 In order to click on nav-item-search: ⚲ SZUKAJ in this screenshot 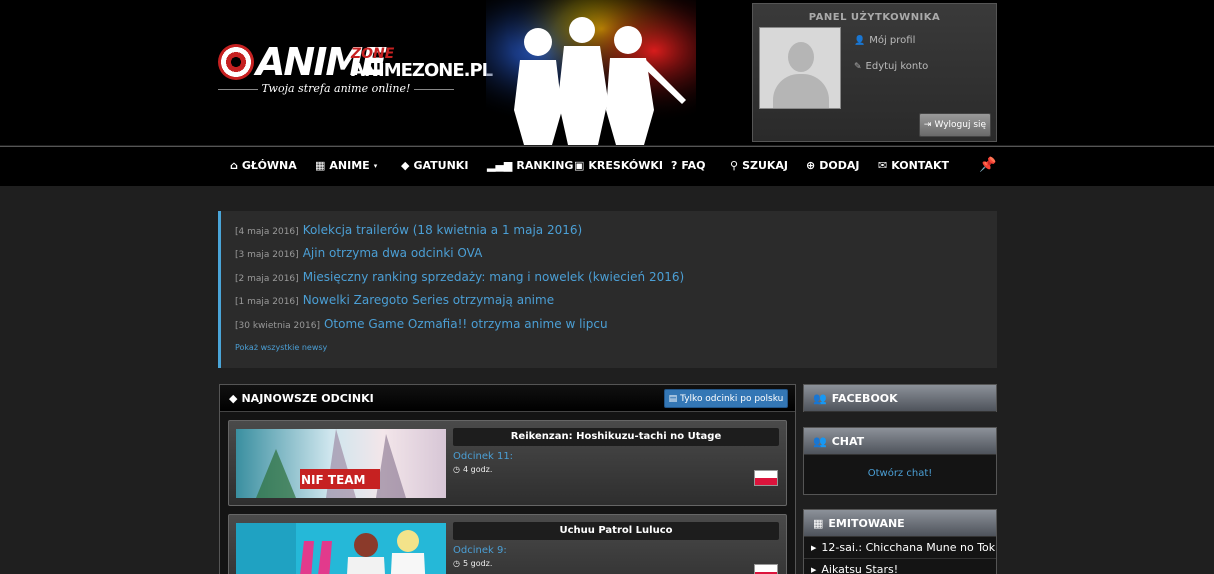, I will do `click(759, 165)`.